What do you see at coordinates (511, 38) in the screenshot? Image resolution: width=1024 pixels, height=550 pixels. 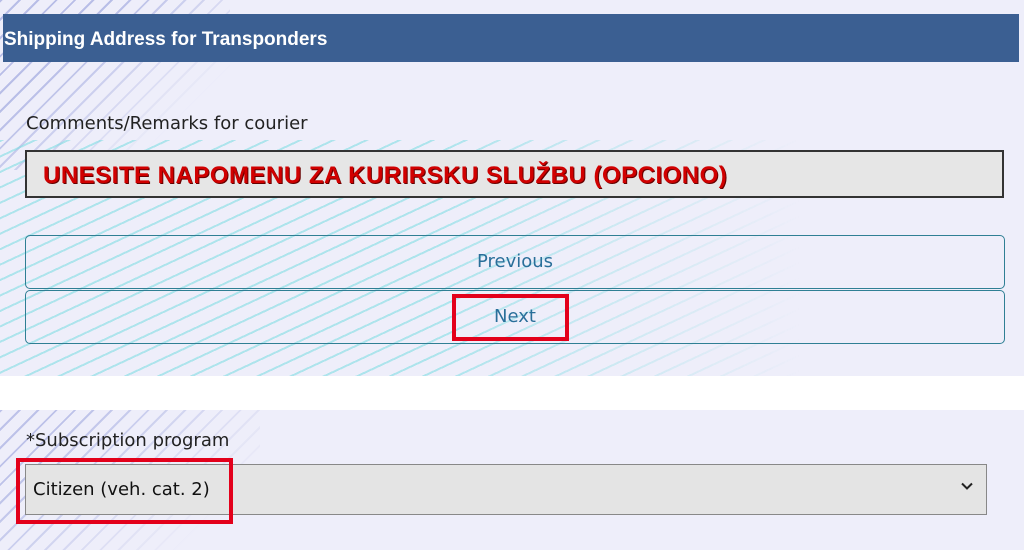 I see `section-header: Shipping Address for Transponders` at bounding box center [511, 38].